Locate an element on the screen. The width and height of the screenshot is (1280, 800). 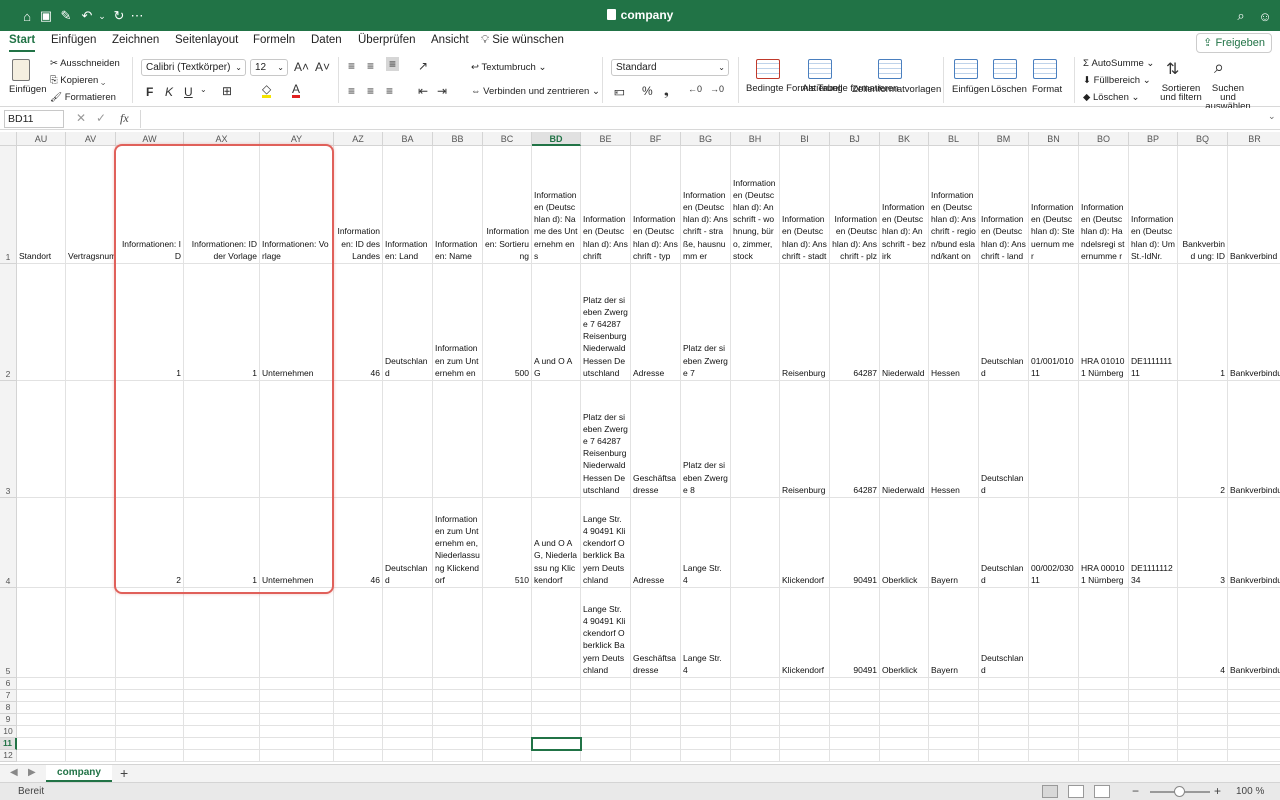
row-header-4: 4 is located at coordinates (8, 543).